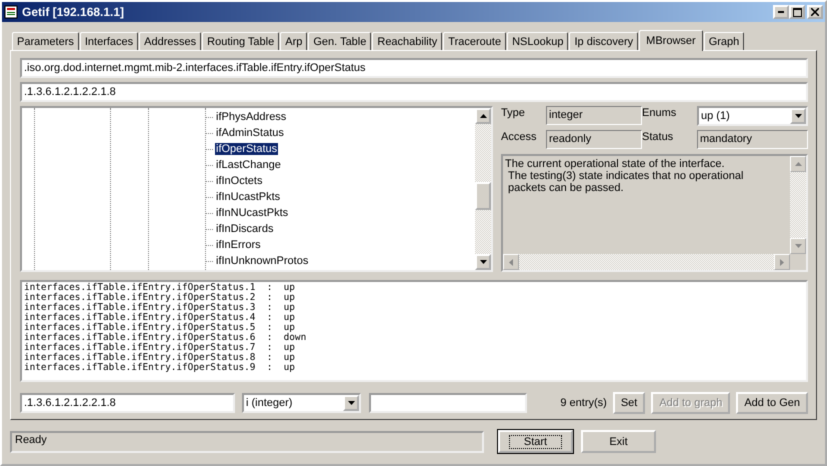 The width and height of the screenshot is (827, 466). Describe the element at coordinates (625, 176) in the screenshot. I see `description-line: The testing(3) state indicates that no operational` at that location.